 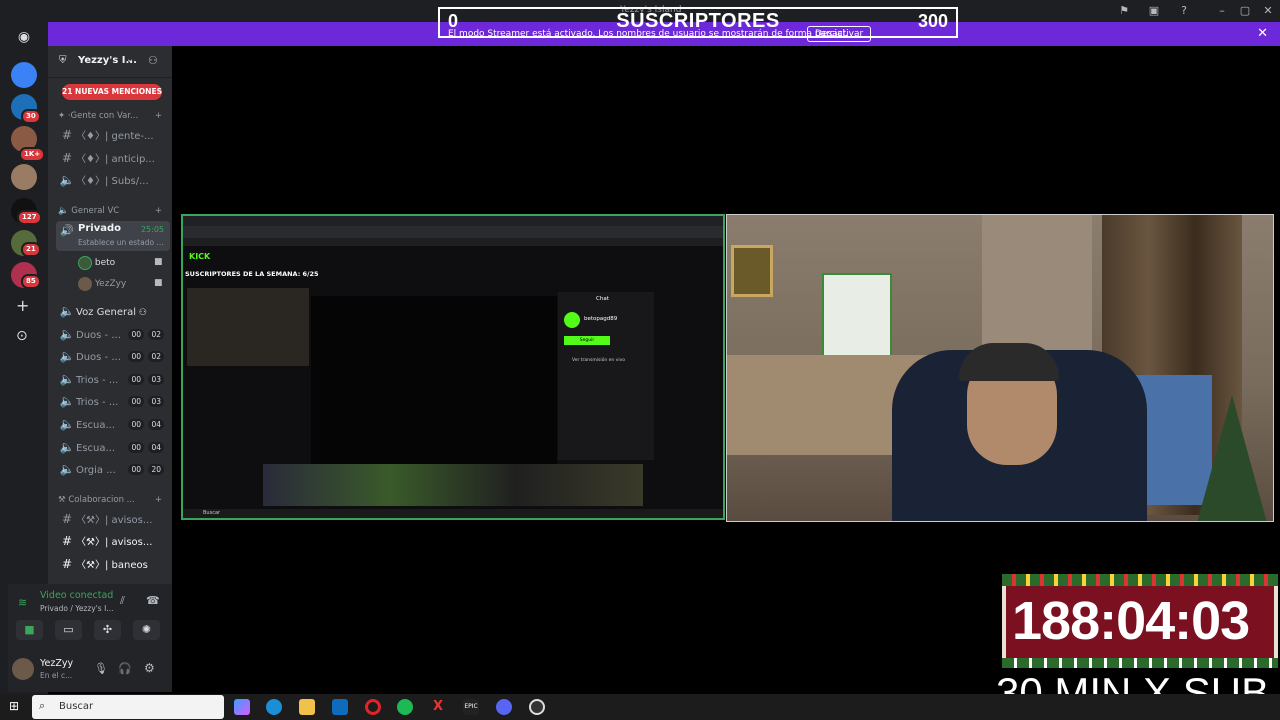 What do you see at coordinates (453, 513) in the screenshot?
I see `windows-taskbar-inner: Buscar` at bounding box center [453, 513].